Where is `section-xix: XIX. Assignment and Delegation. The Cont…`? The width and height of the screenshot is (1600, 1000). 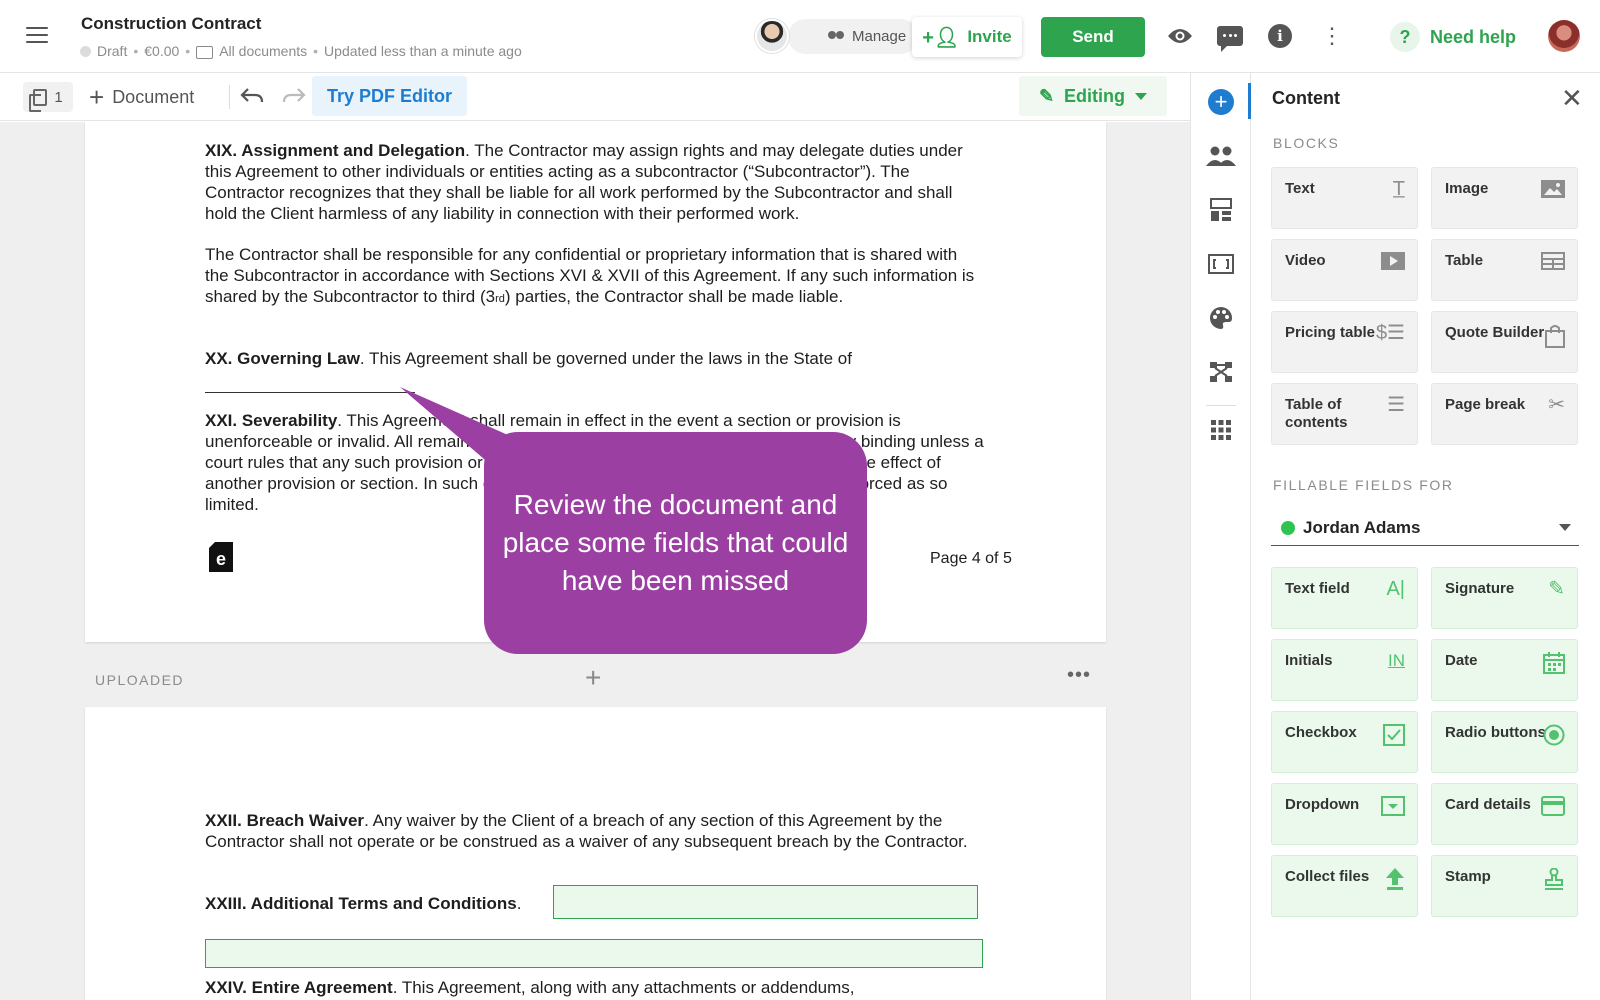
section-xix: XIX. Assignment and Delegation. The Cont… is located at coordinates (584, 182).